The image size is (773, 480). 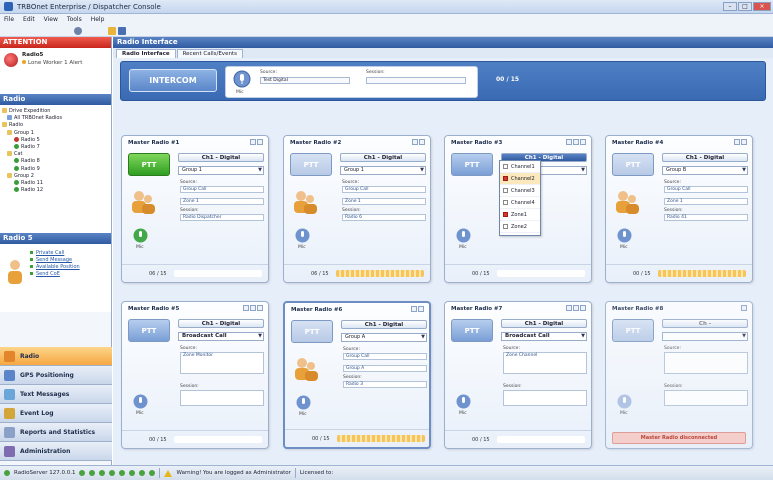 I want to click on dropdown-item: Channel1, so click(x=520, y=167).